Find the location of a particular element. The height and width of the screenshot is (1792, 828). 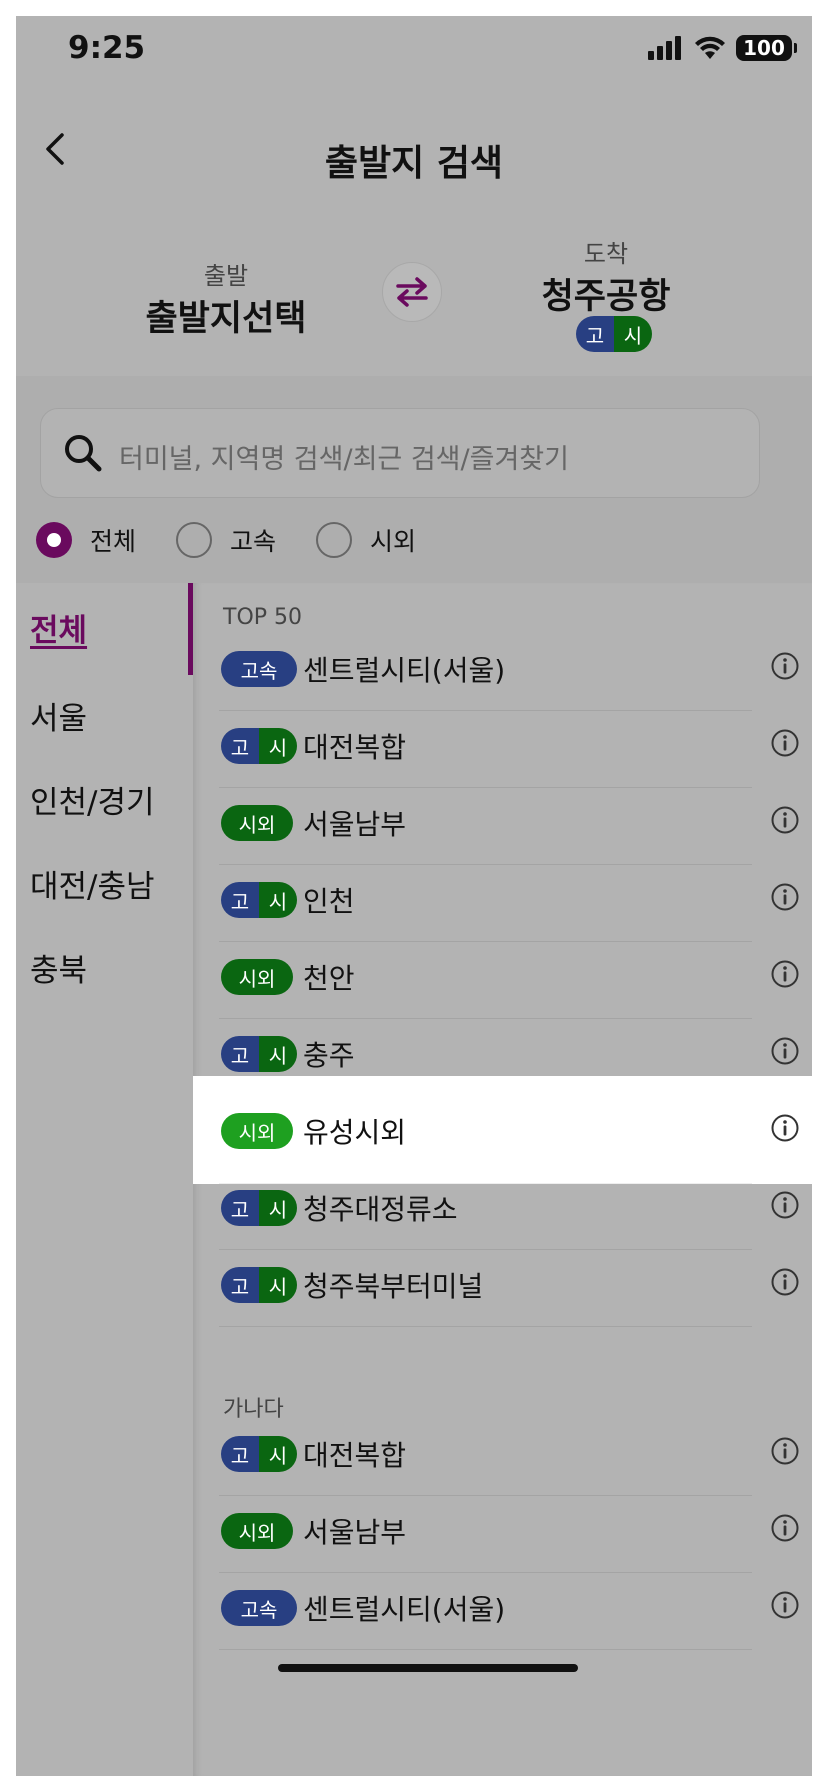

terminal-row: 고 시 청주대정류소 is located at coordinates (502, 1207).